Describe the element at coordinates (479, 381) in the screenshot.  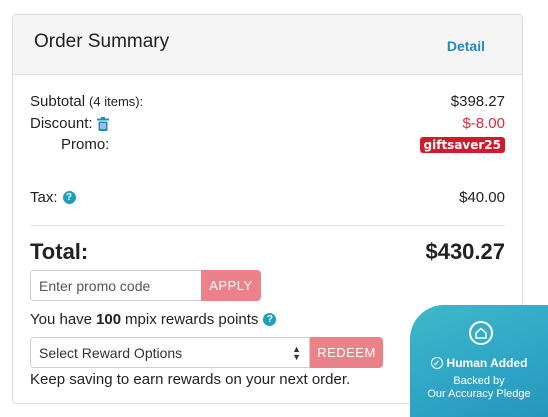
I see `pledge-line-1: Backed by` at that location.